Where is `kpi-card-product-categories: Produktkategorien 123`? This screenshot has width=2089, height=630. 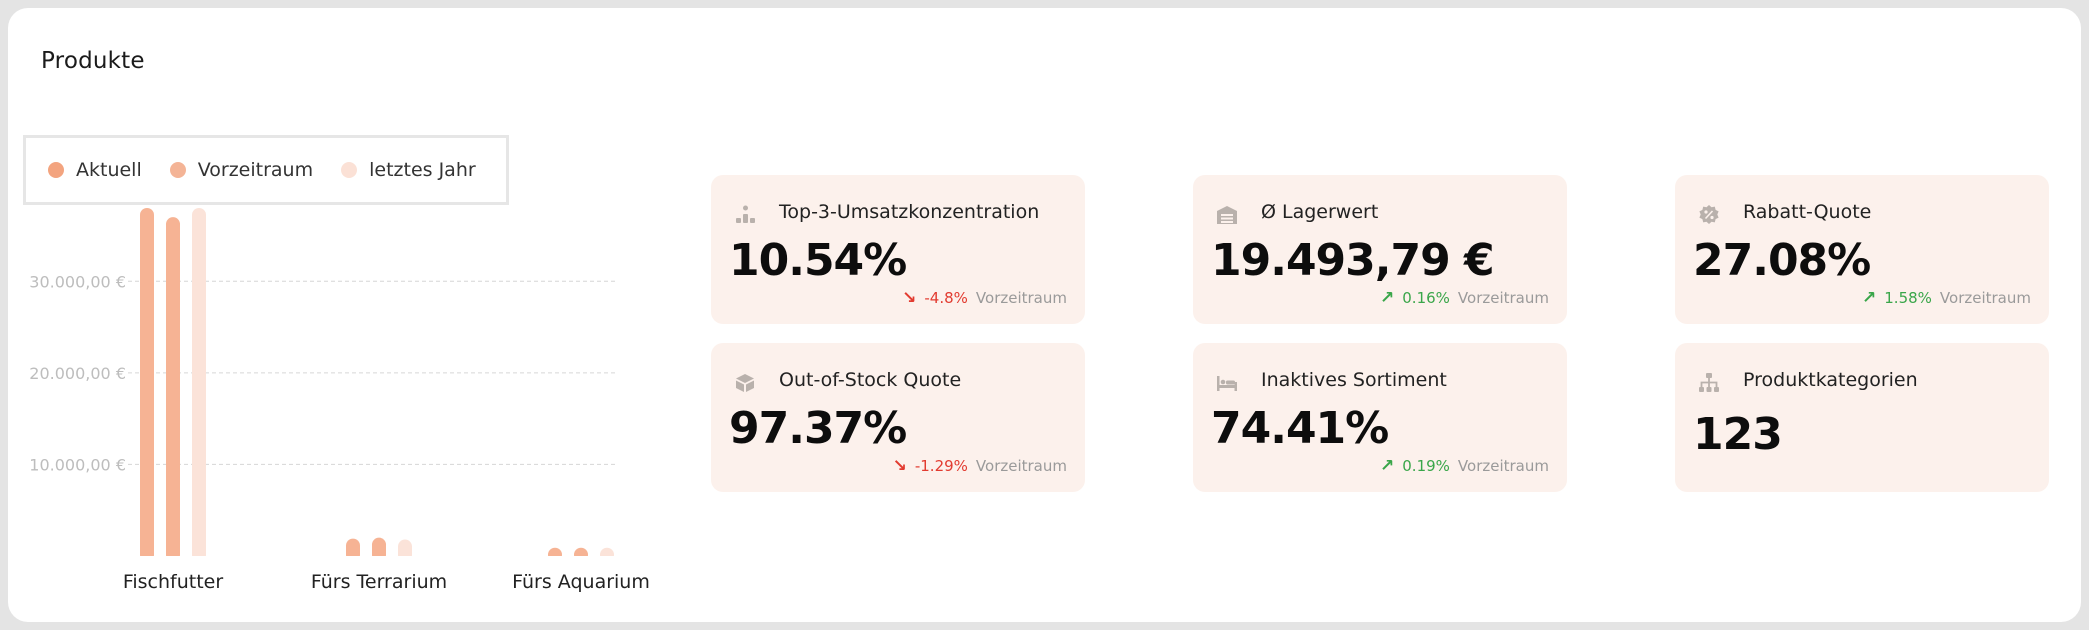 kpi-card-product-categories: Produktkategorien 123 is located at coordinates (1862, 417).